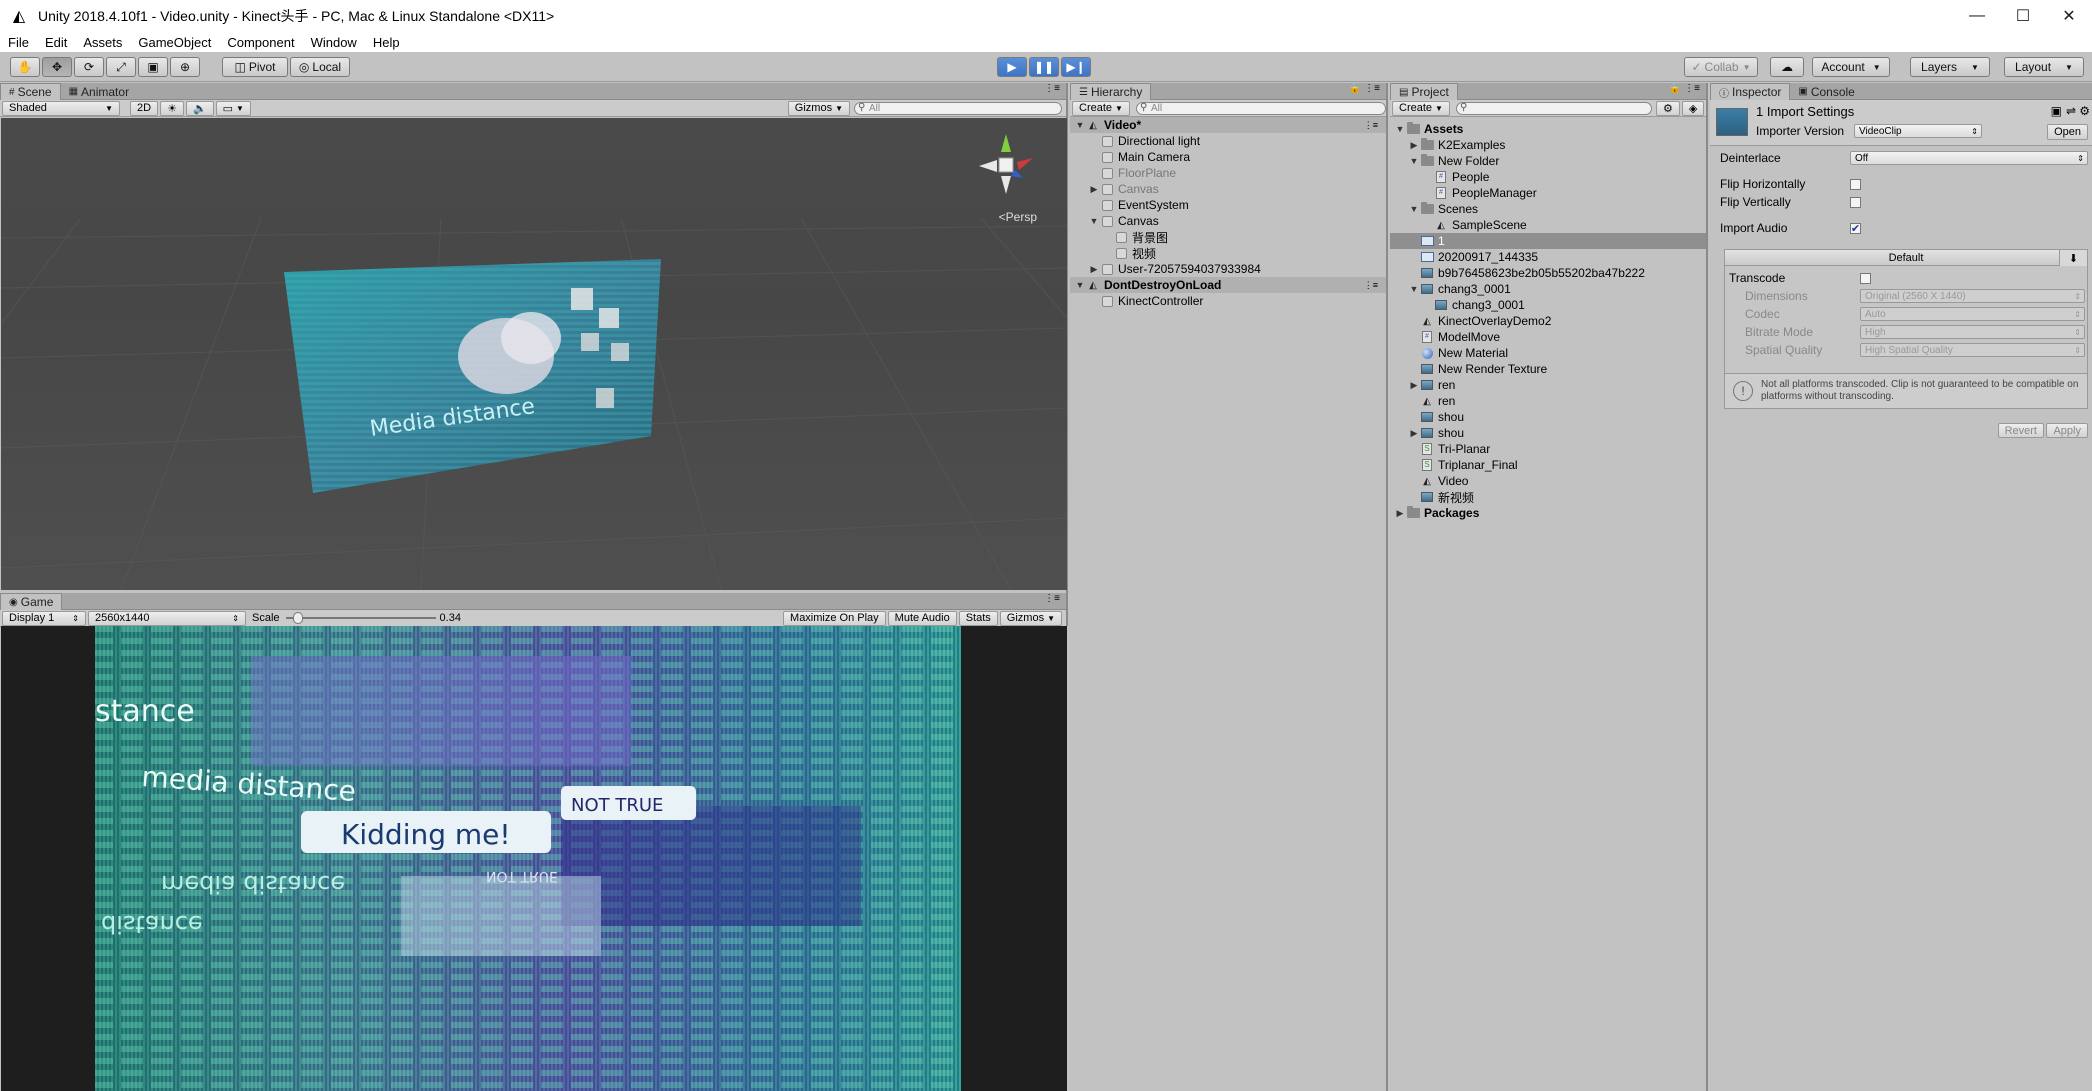 This screenshot has height=1091, width=2092. Describe the element at coordinates (2084, 111) in the screenshot. I see `settings-gear-icon: ⚙` at that location.